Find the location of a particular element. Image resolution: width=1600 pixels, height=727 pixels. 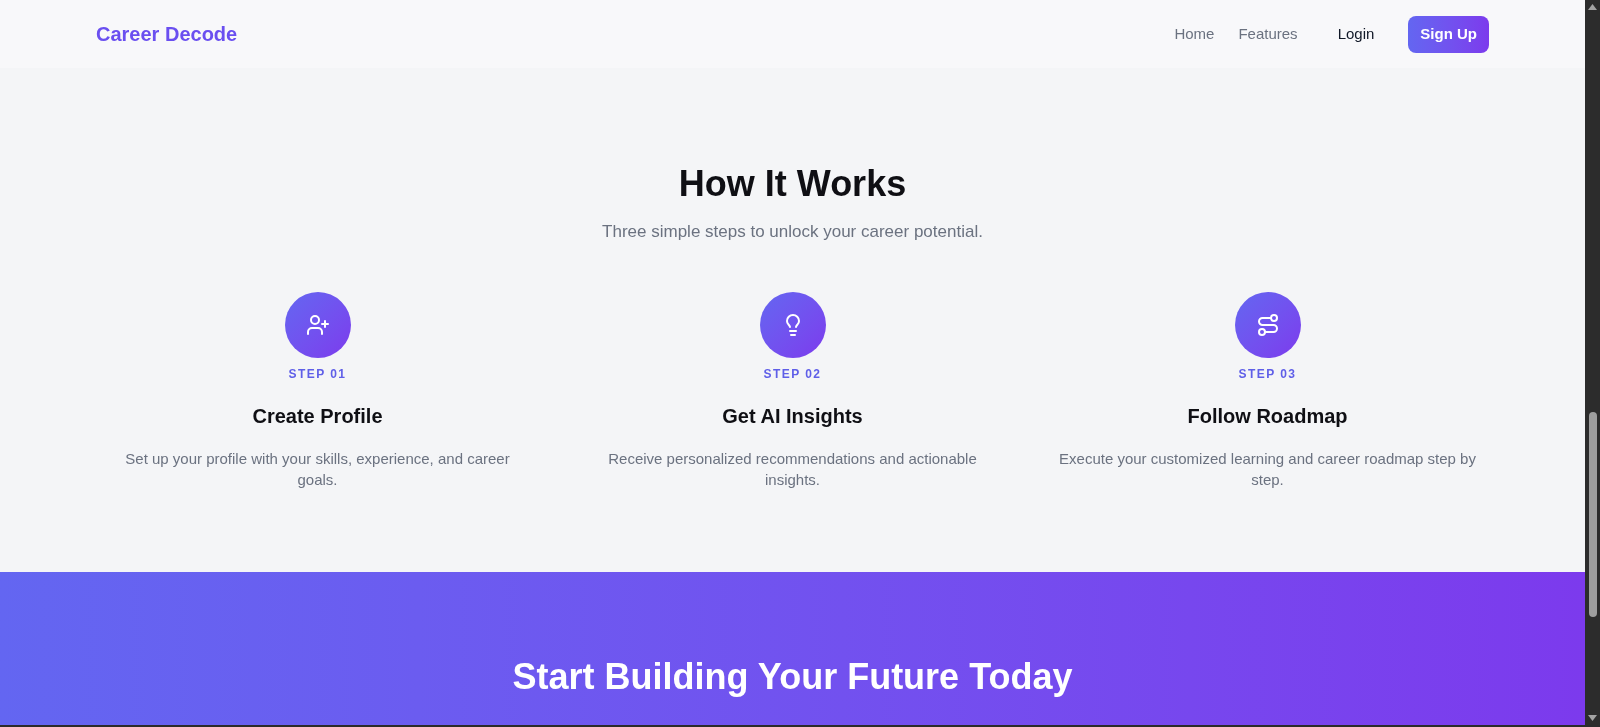

scroll-down-icon is located at coordinates (1592, 718).